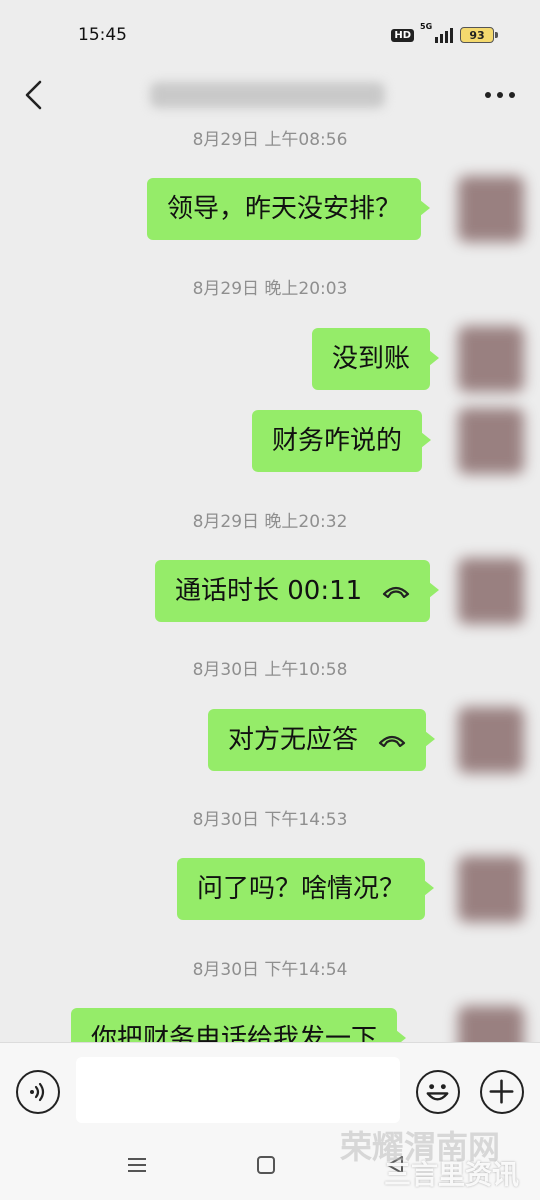 This screenshot has width=540, height=1200. Describe the element at coordinates (500, 95) in the screenshot. I see `more-dots-icon` at that location.